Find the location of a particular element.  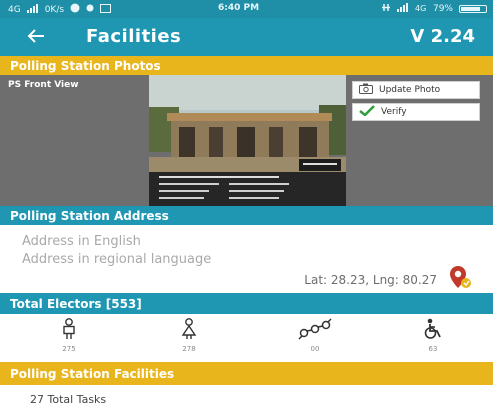

photo-label: PS Front View is located at coordinates (43, 85).